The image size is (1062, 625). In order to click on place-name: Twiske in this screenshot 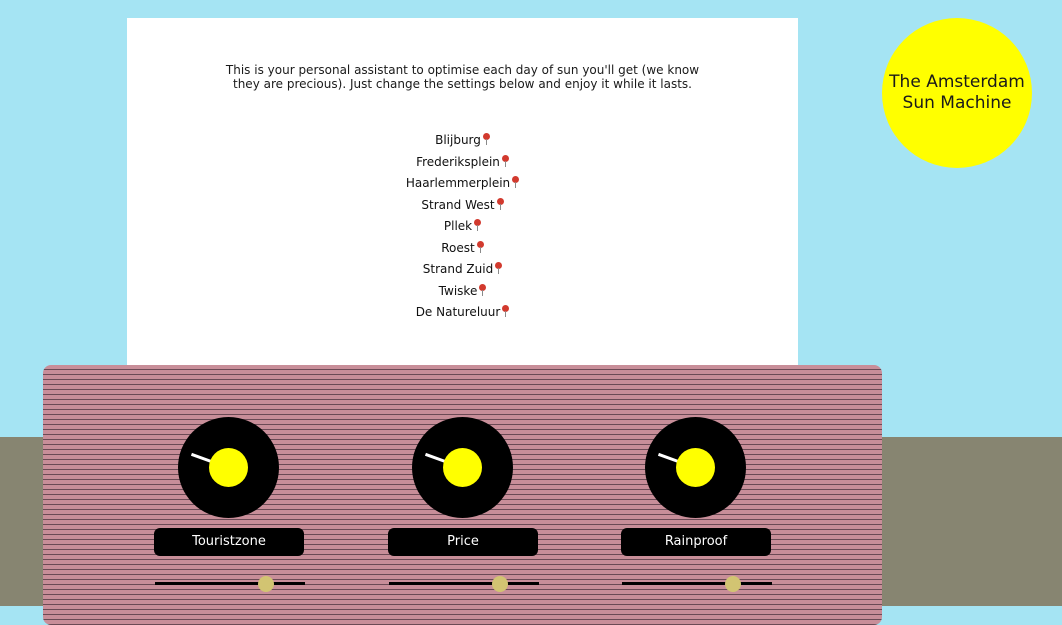, I will do `click(458, 290)`.